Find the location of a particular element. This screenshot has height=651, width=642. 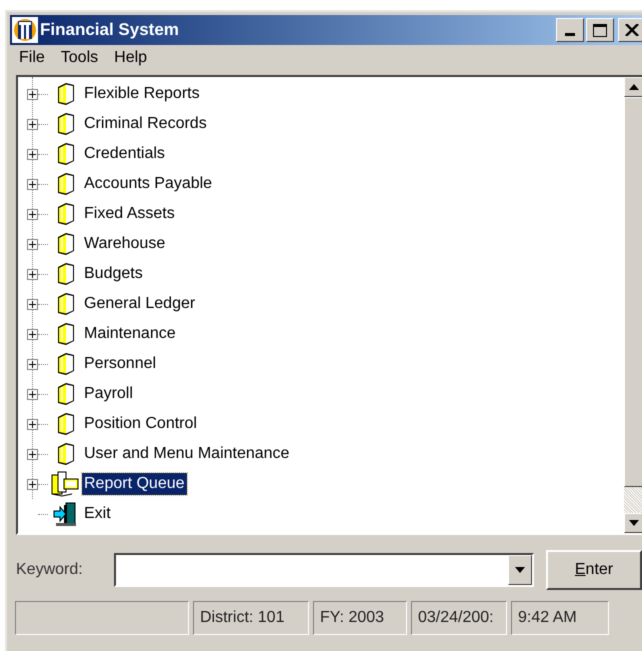

tree-item: Criminal Records is located at coordinates (145, 124).